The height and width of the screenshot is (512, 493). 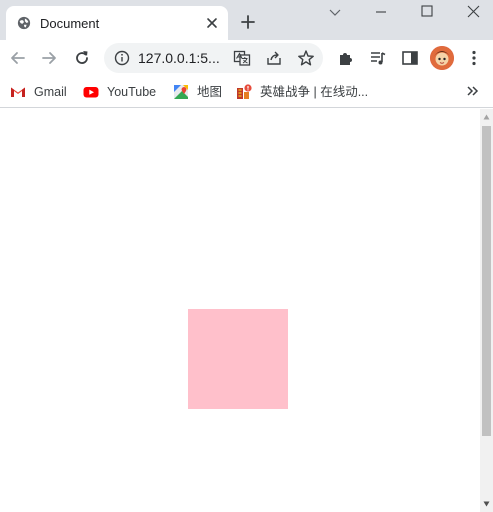 What do you see at coordinates (378, 58) in the screenshot?
I see `media-icon` at bounding box center [378, 58].